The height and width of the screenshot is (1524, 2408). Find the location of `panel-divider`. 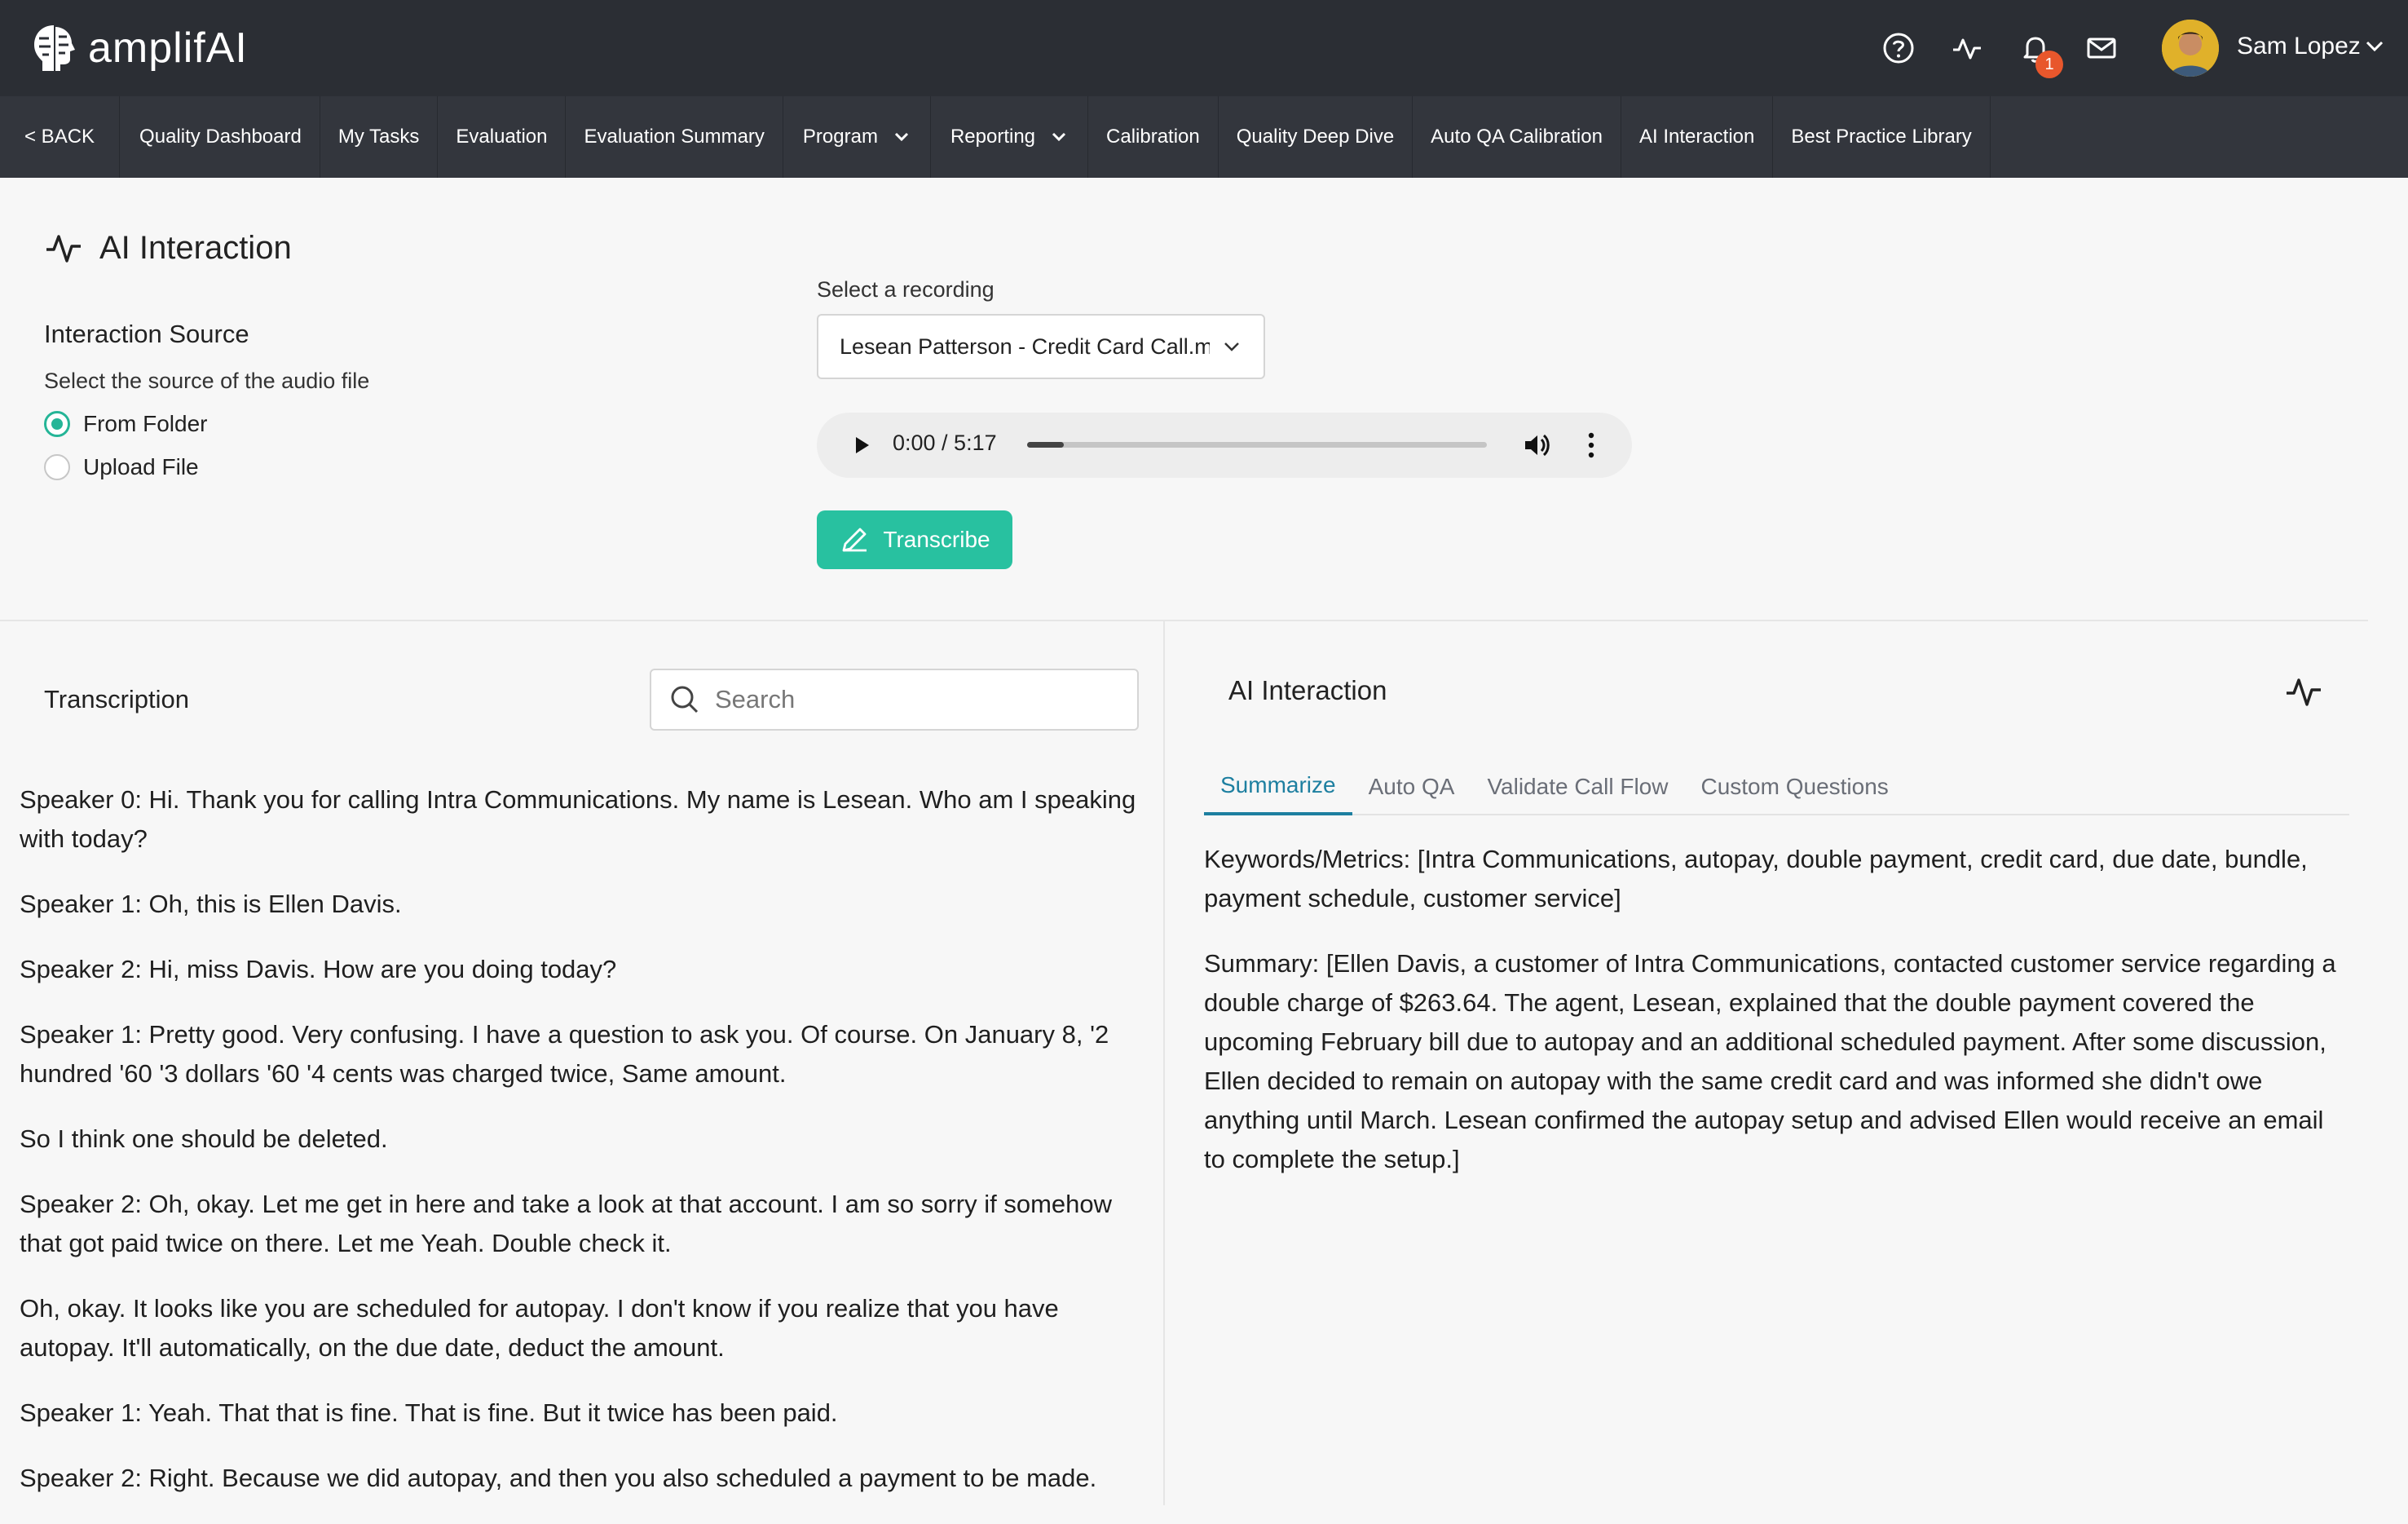

panel-divider is located at coordinates (1164, 1063).